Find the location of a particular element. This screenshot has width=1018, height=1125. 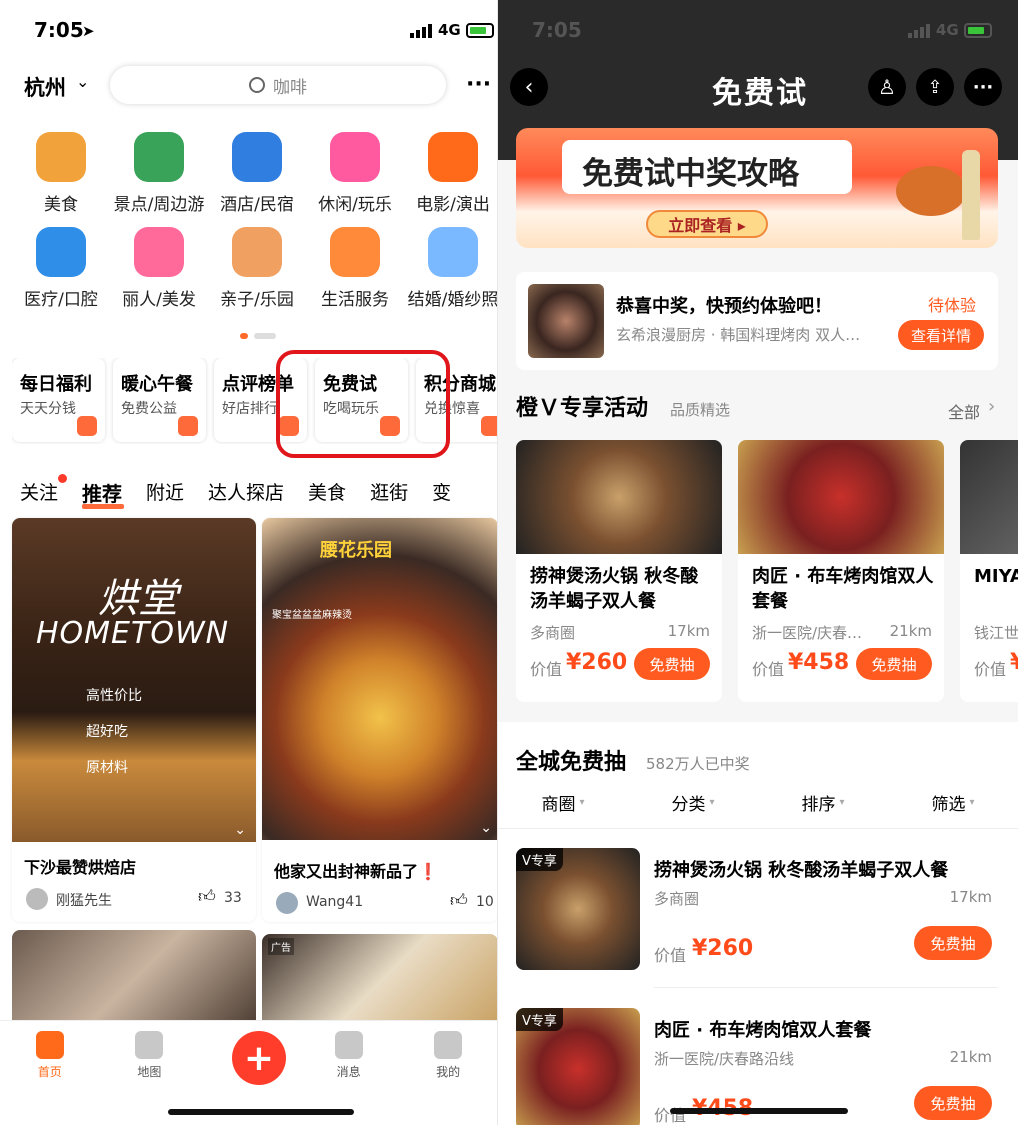

category-label: 酒店/民宿 is located at coordinates (257, 205).